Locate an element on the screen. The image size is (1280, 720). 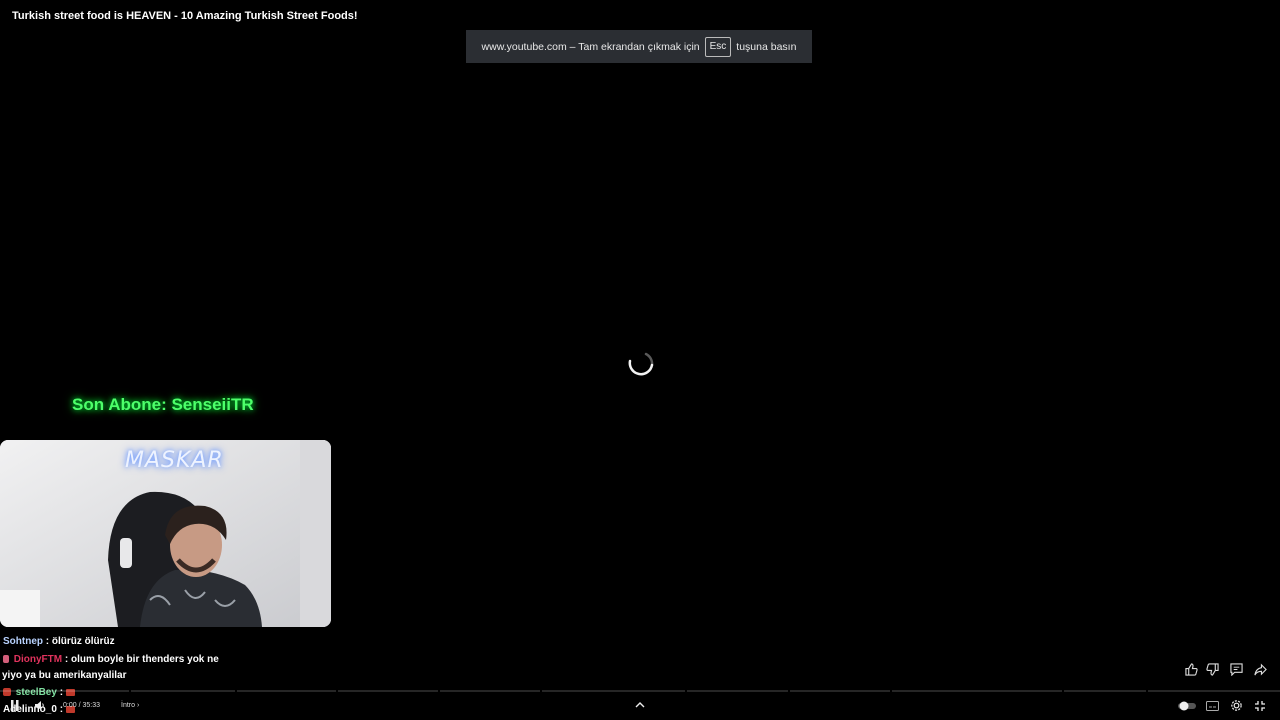
share-button is located at coordinates (1260, 670).